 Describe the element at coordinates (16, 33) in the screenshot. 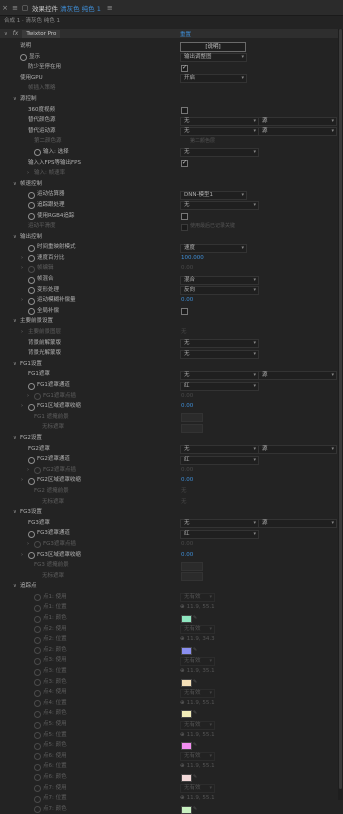

I see `fx-toggle-icon: fx` at that location.